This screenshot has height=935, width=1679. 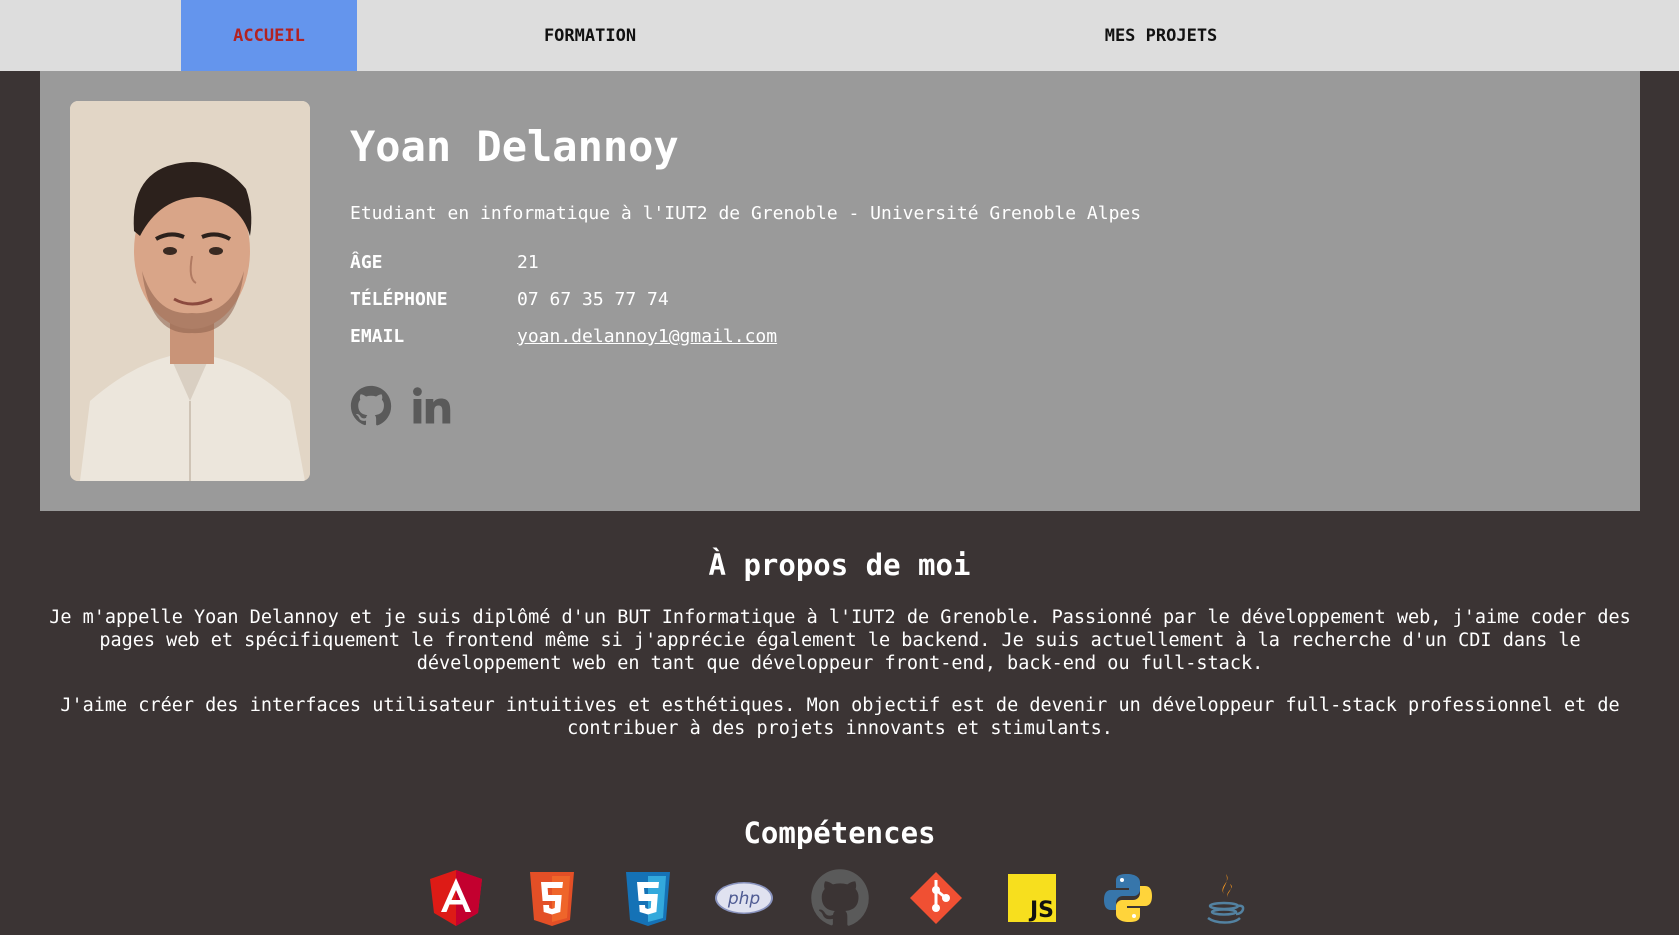 What do you see at coordinates (745, 262) in the screenshot?
I see `detail-row-age: ÂGE 21` at bounding box center [745, 262].